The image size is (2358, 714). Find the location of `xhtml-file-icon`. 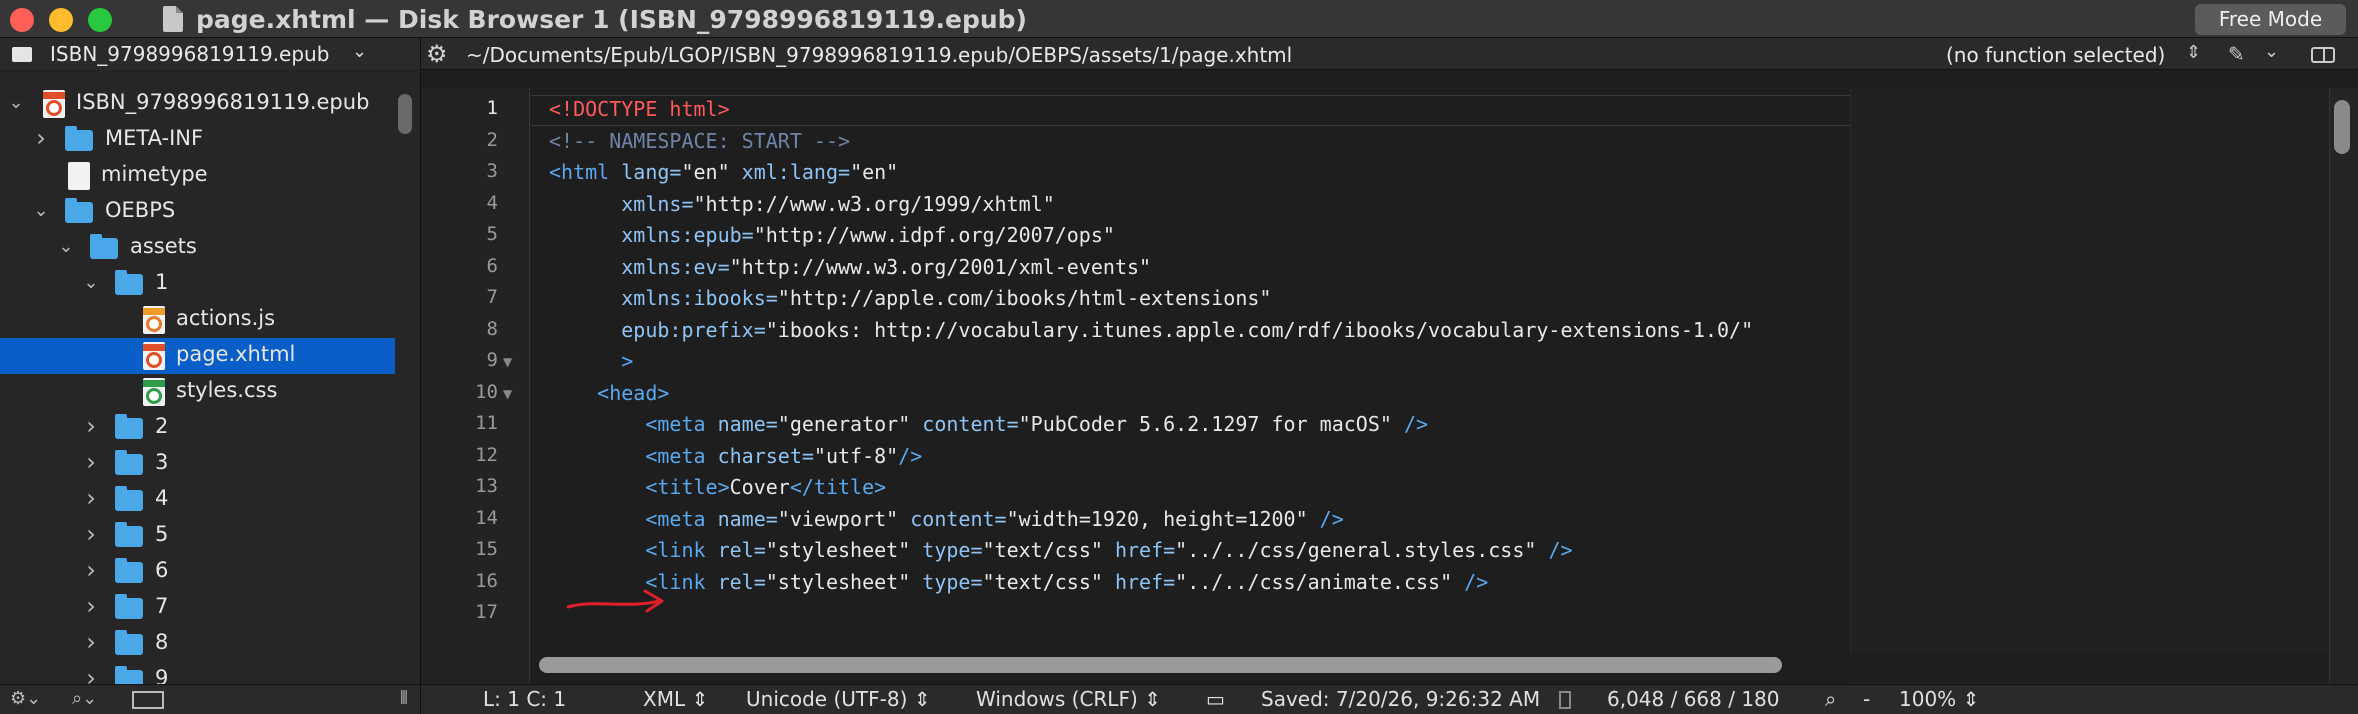

xhtml-file-icon is located at coordinates (154, 356).